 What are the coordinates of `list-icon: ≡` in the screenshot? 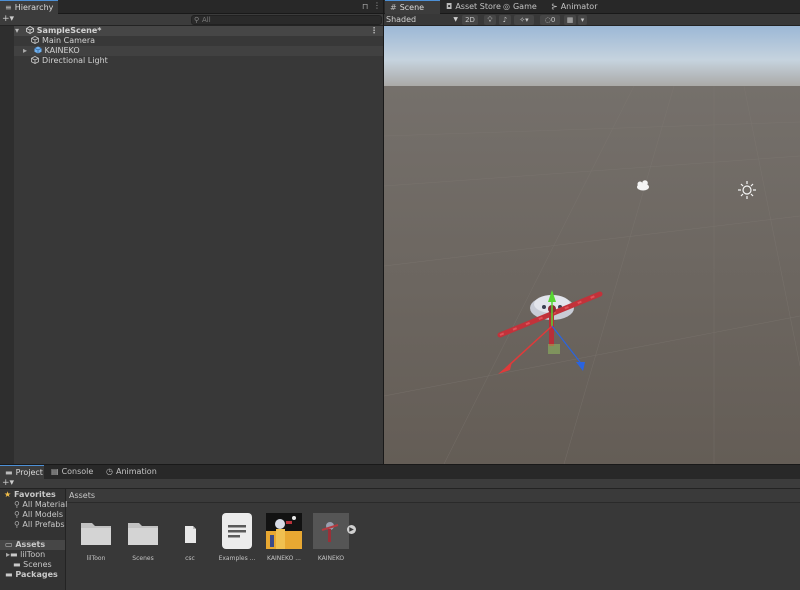 It's located at (8, 7).